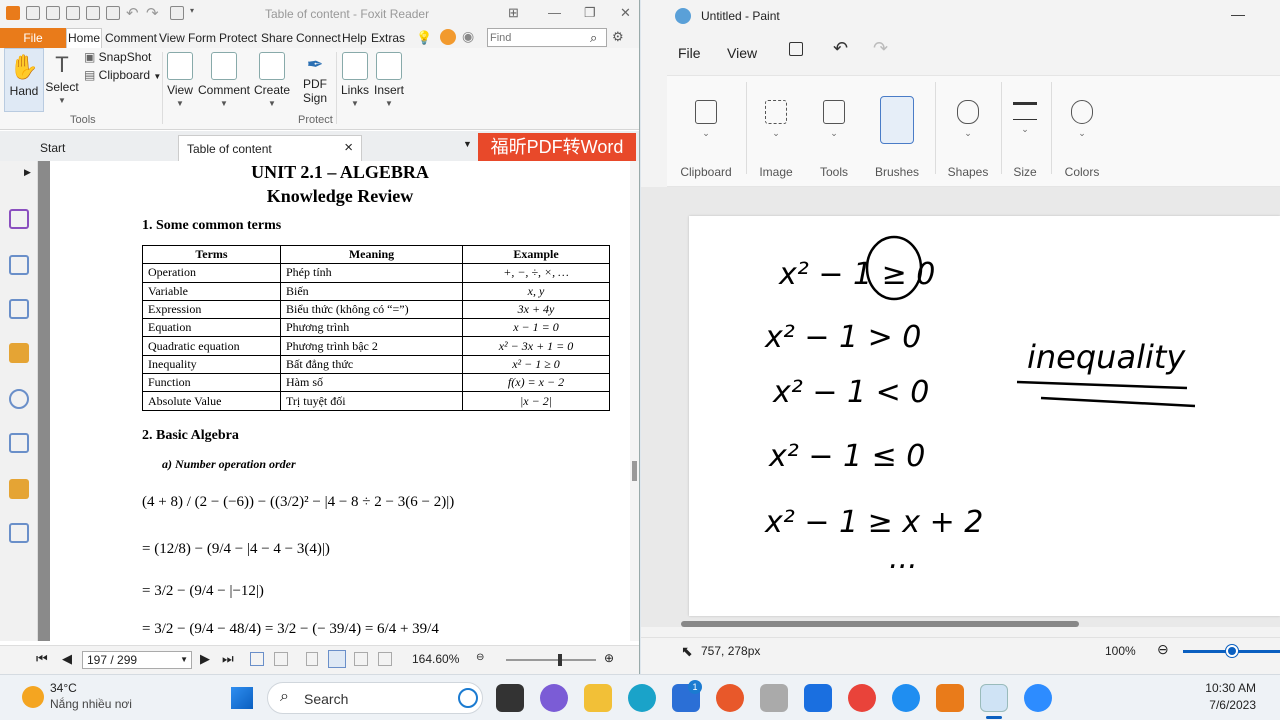 The width and height of the screenshot is (1280, 720). I want to click on expand-pane-icon: ▶, so click(27, 172).